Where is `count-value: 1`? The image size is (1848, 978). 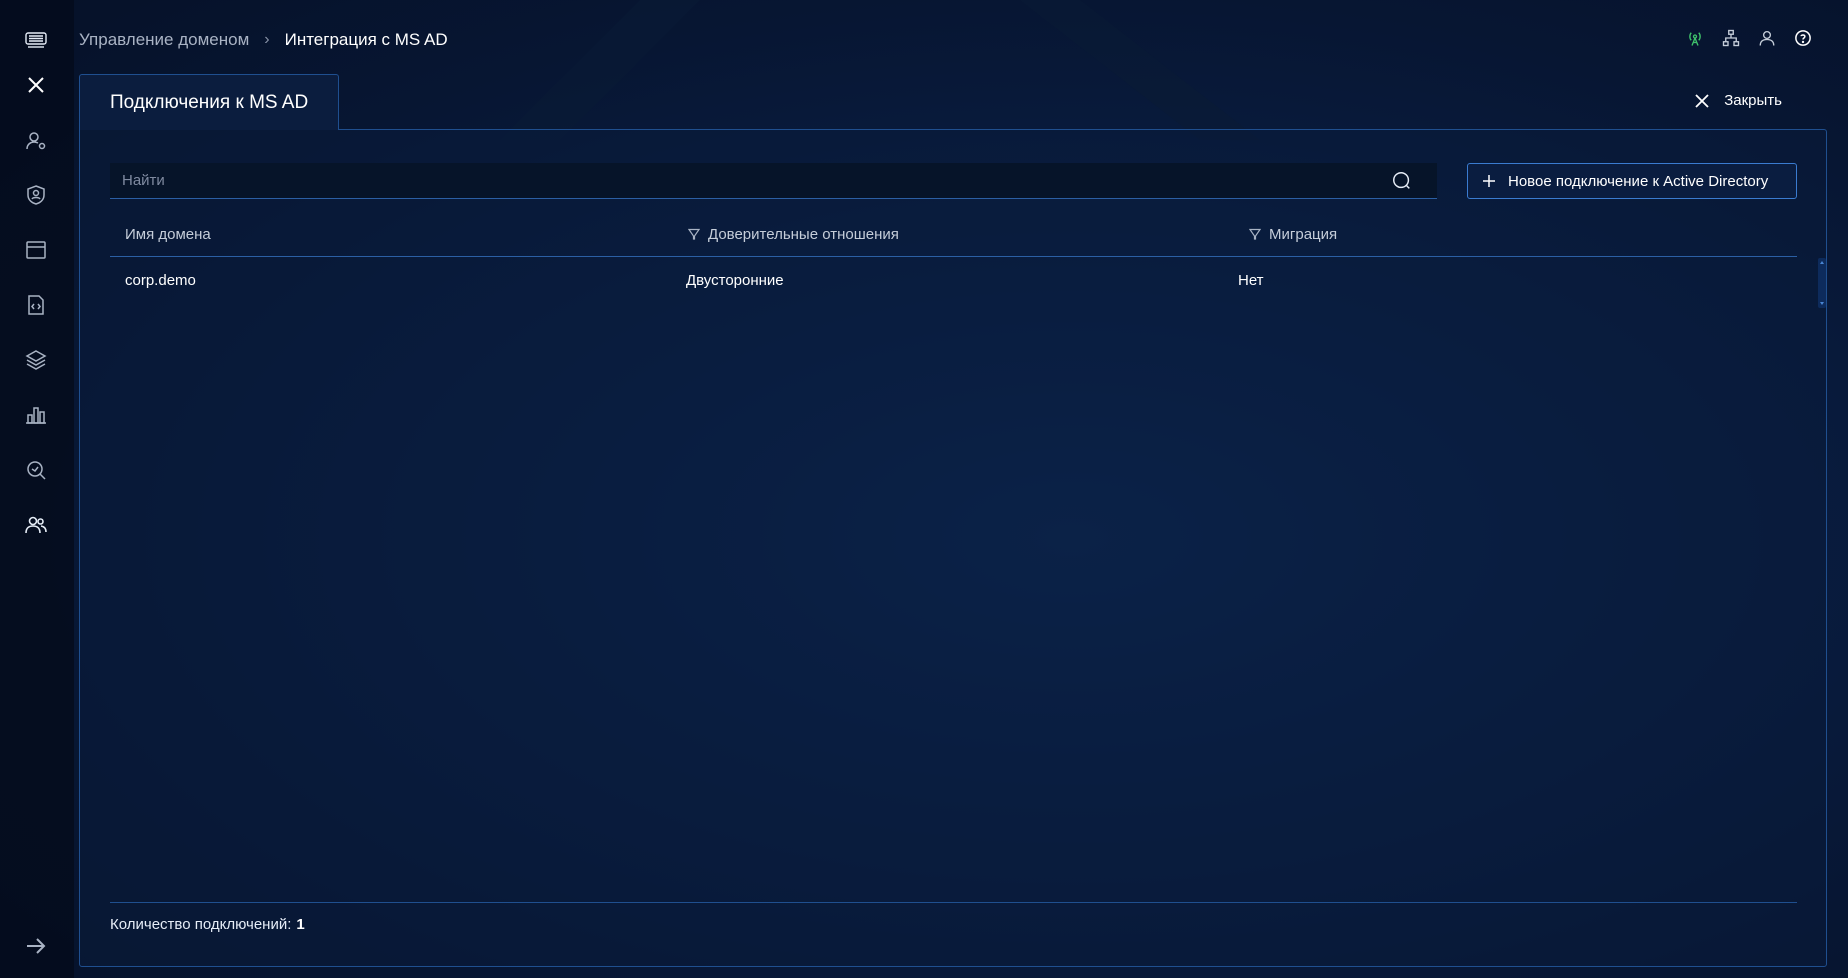
count-value: 1 is located at coordinates (300, 924).